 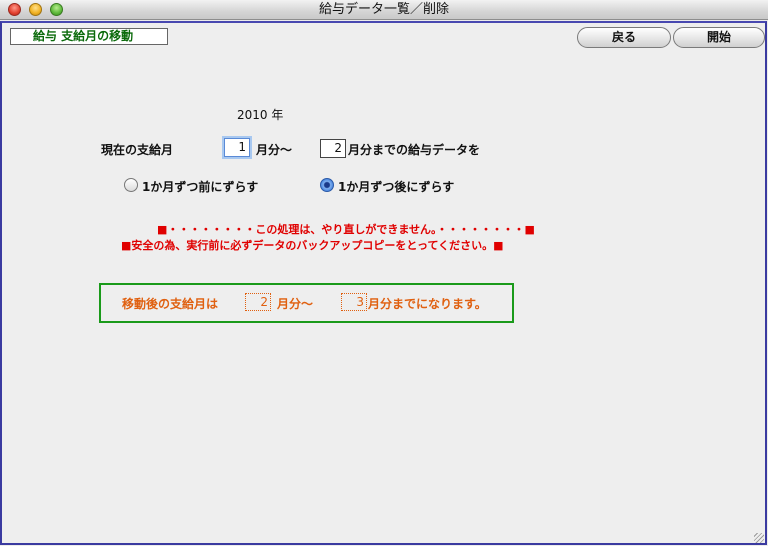 I want to click on back-button: 戻る, so click(x=624, y=37).